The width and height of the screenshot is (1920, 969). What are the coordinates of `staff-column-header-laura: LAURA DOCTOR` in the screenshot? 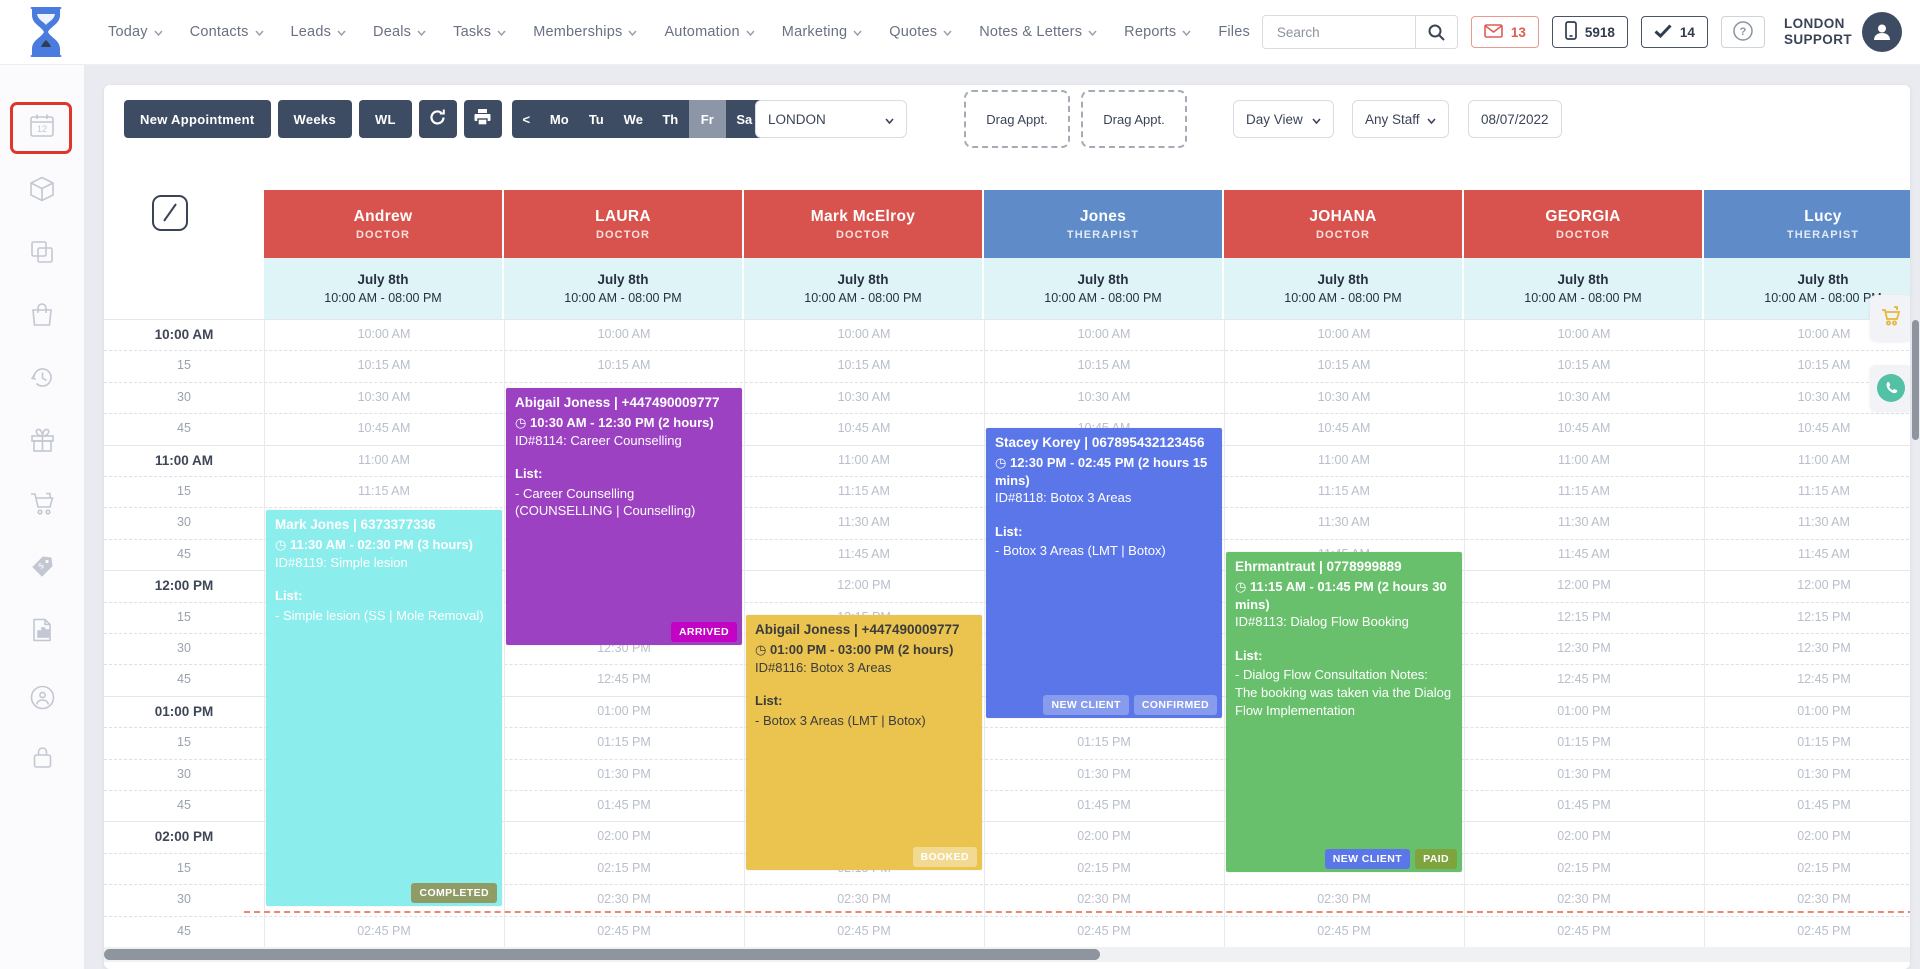 It's located at (624, 224).